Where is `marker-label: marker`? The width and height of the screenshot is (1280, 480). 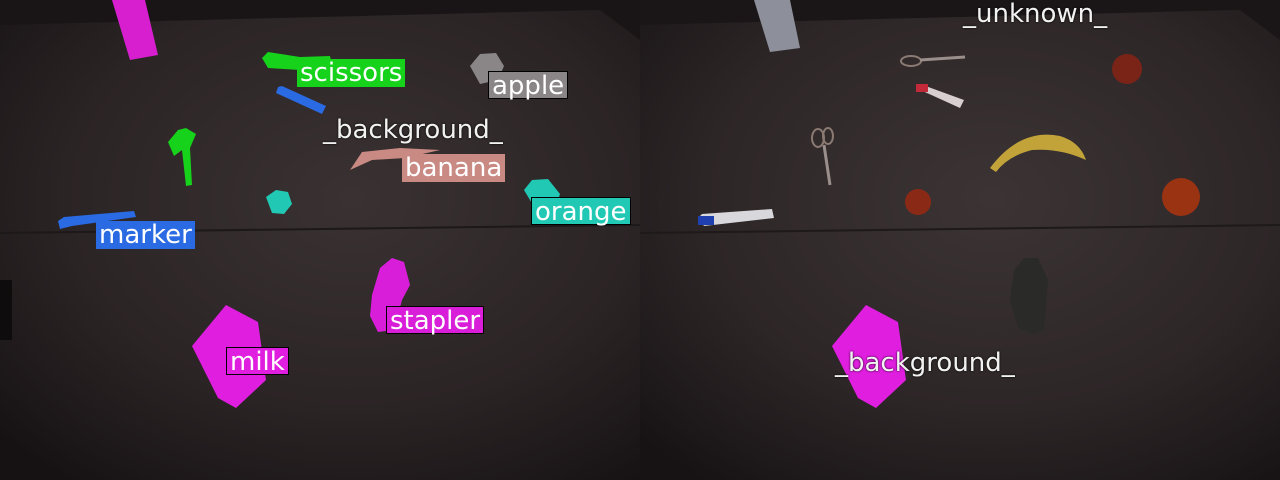 marker-label: marker is located at coordinates (145, 235).